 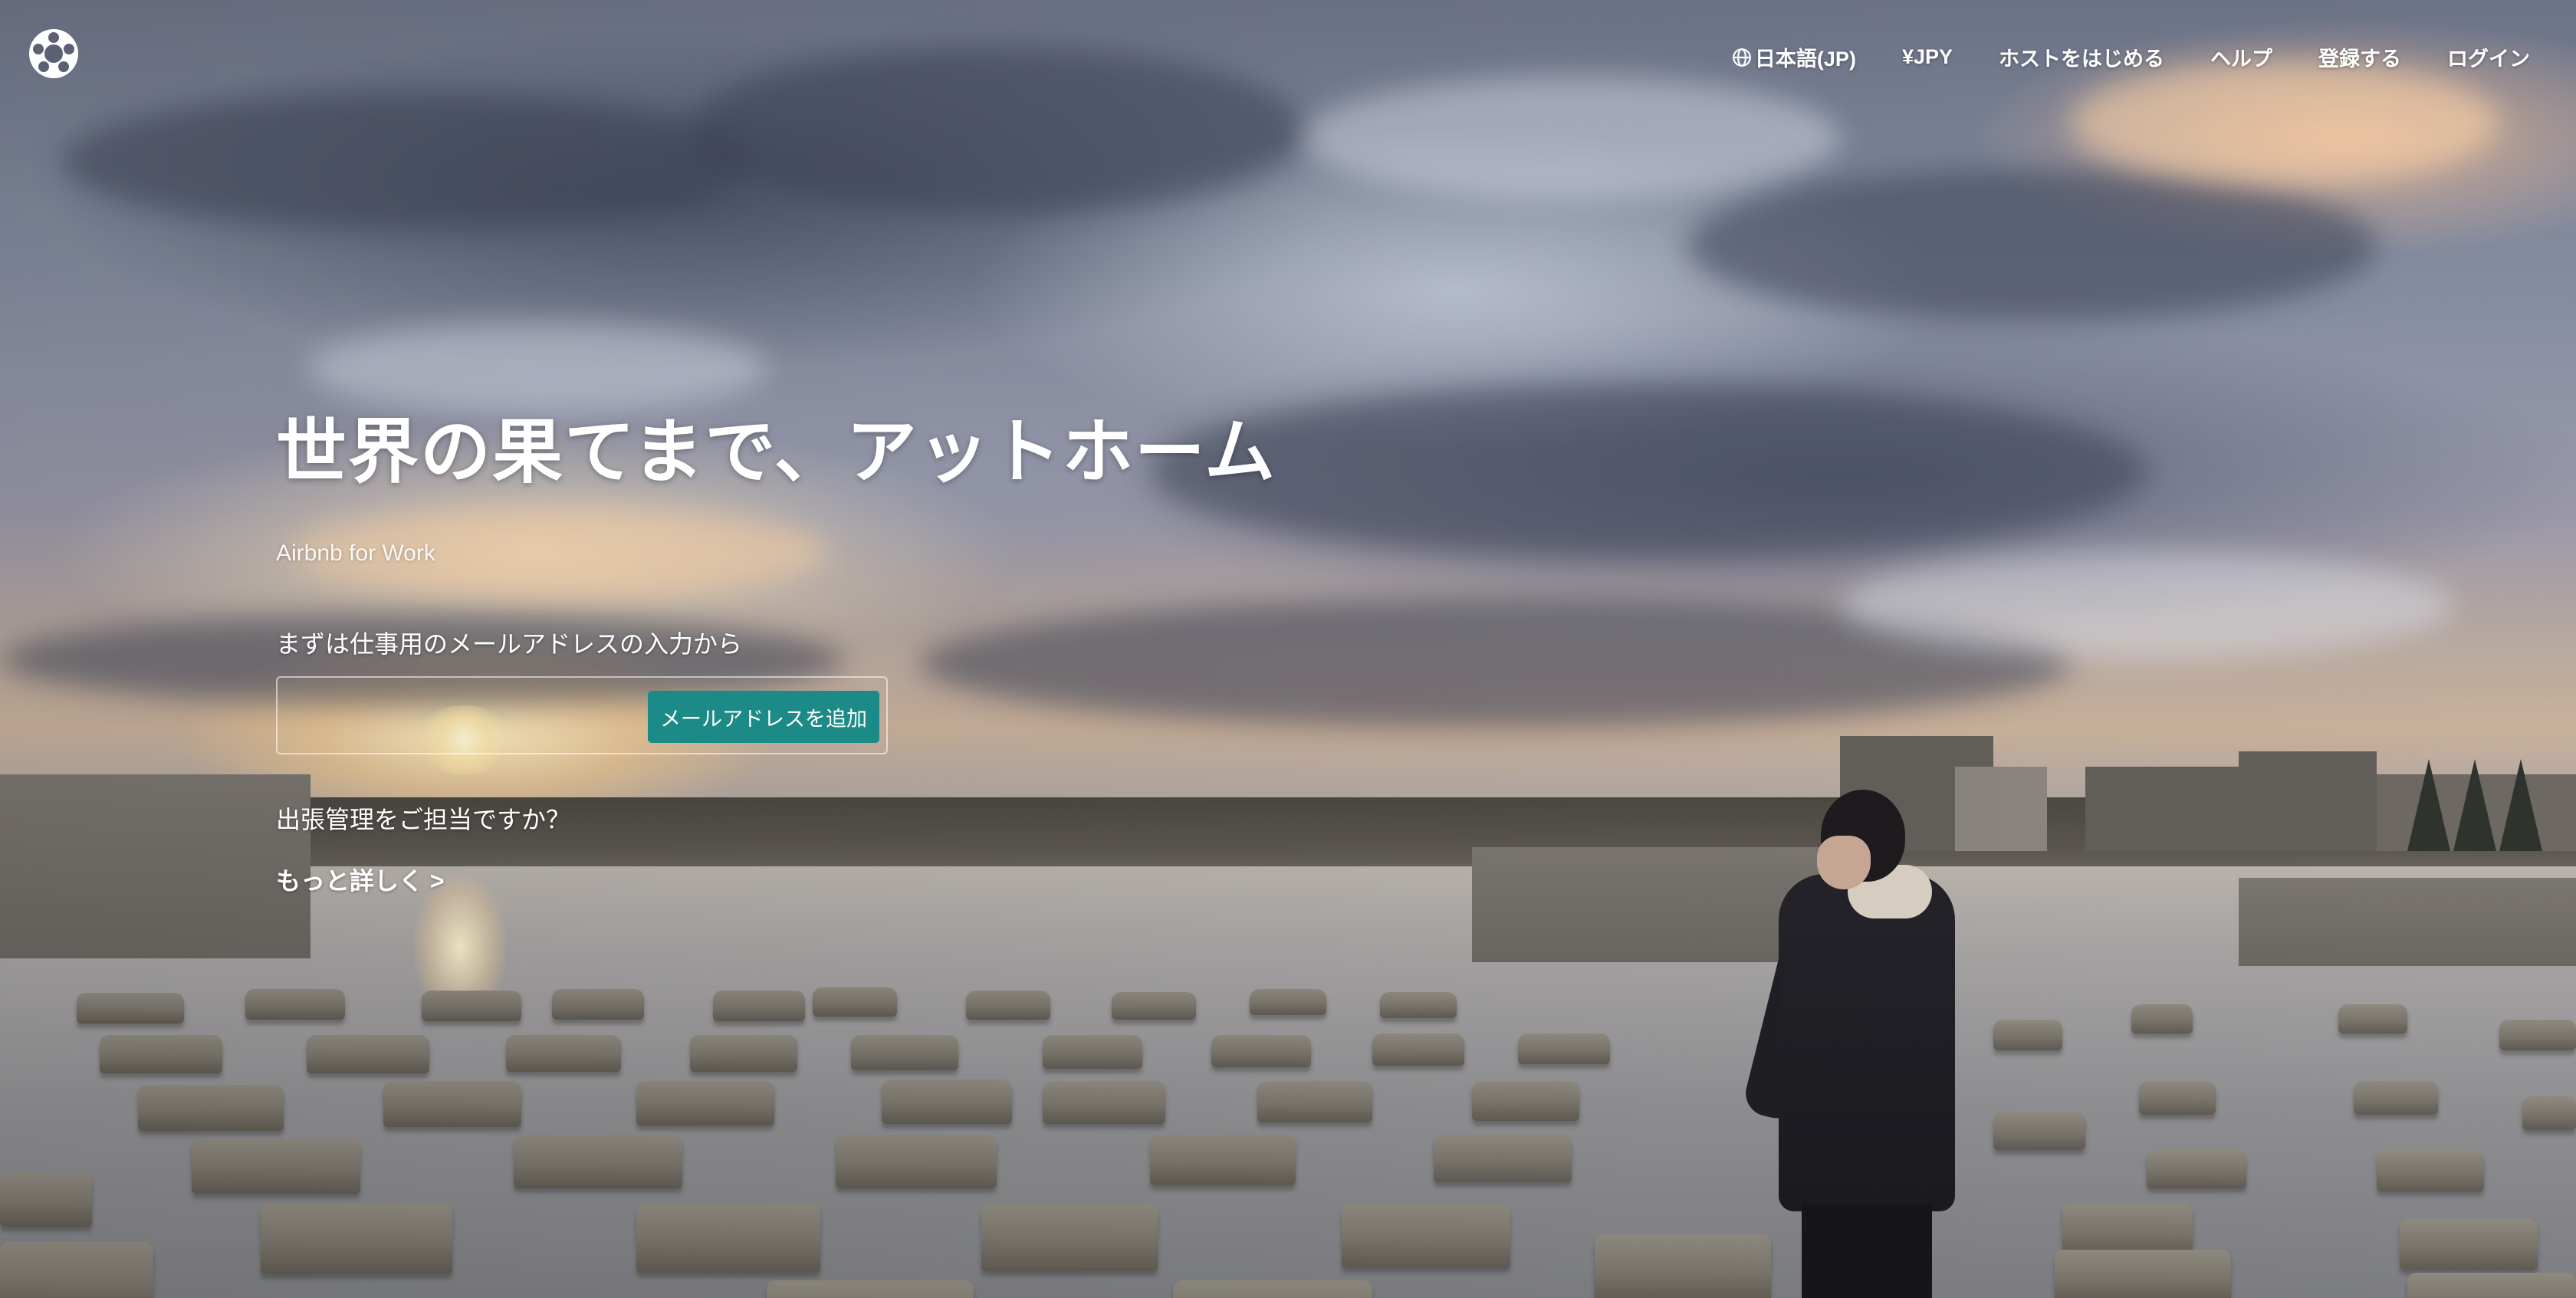 I want to click on email-signup-form: メールアドレスを追加, so click(x=582, y=715).